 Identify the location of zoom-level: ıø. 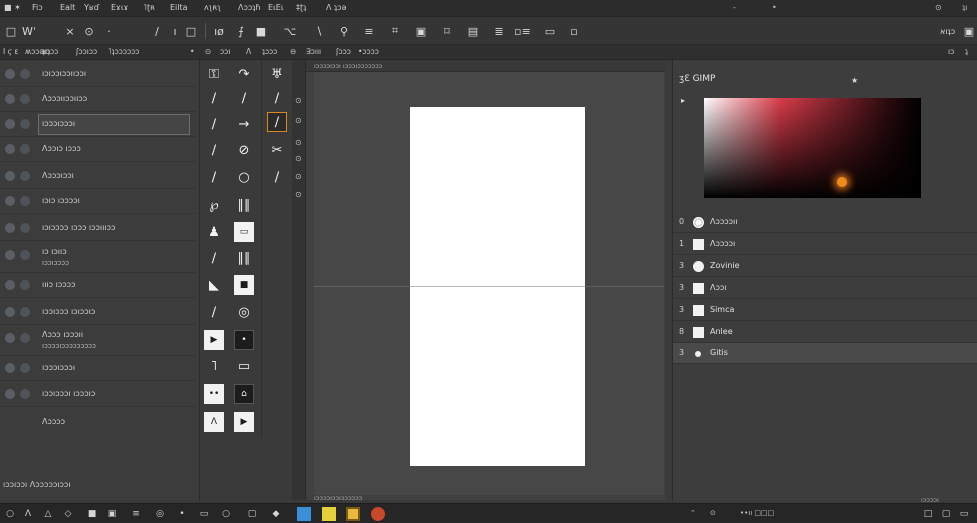
(219, 31).